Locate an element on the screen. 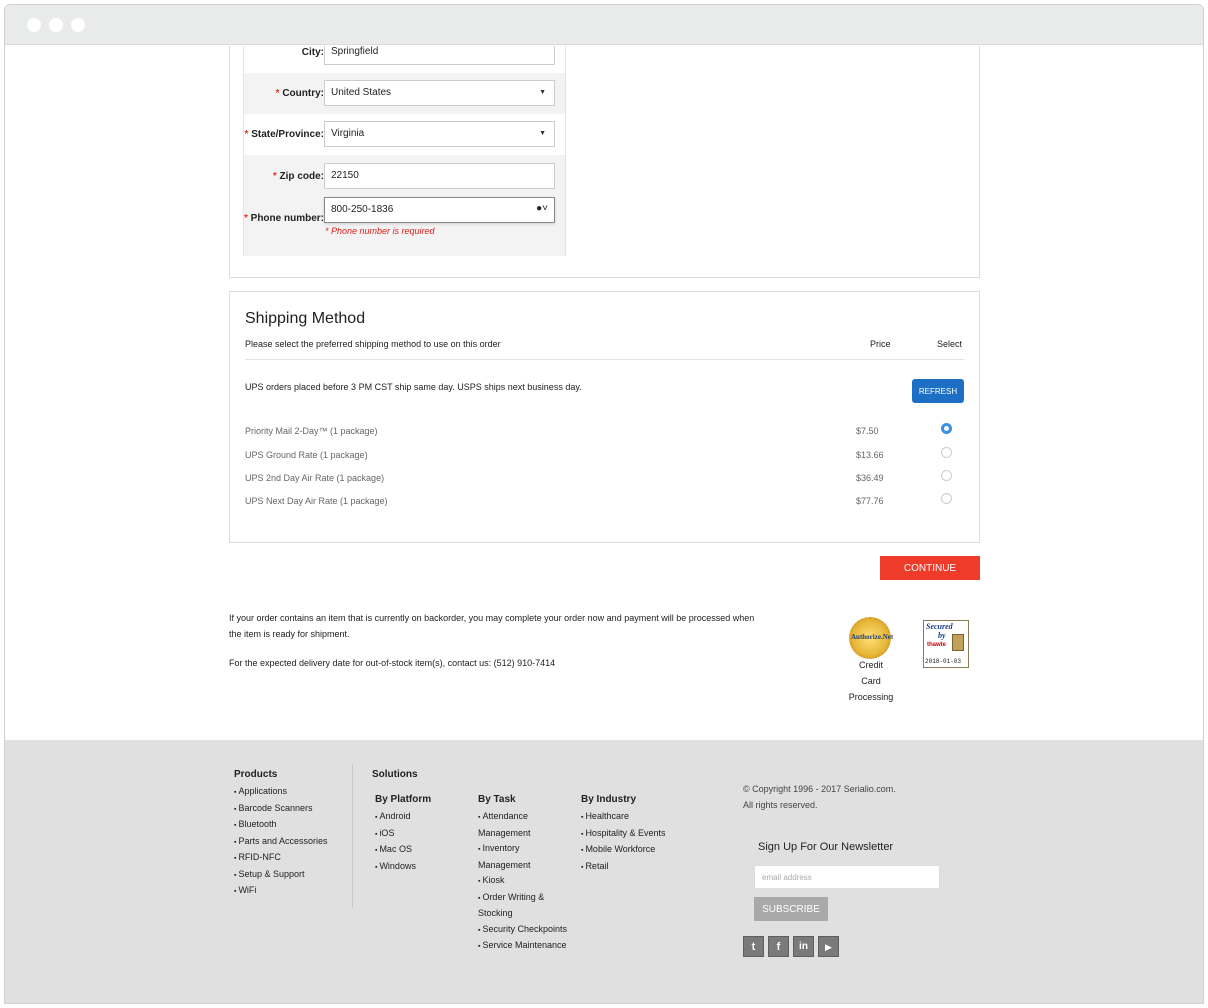 The height and width of the screenshot is (1008, 1208). footer-products-heading: Products is located at coordinates (256, 774).